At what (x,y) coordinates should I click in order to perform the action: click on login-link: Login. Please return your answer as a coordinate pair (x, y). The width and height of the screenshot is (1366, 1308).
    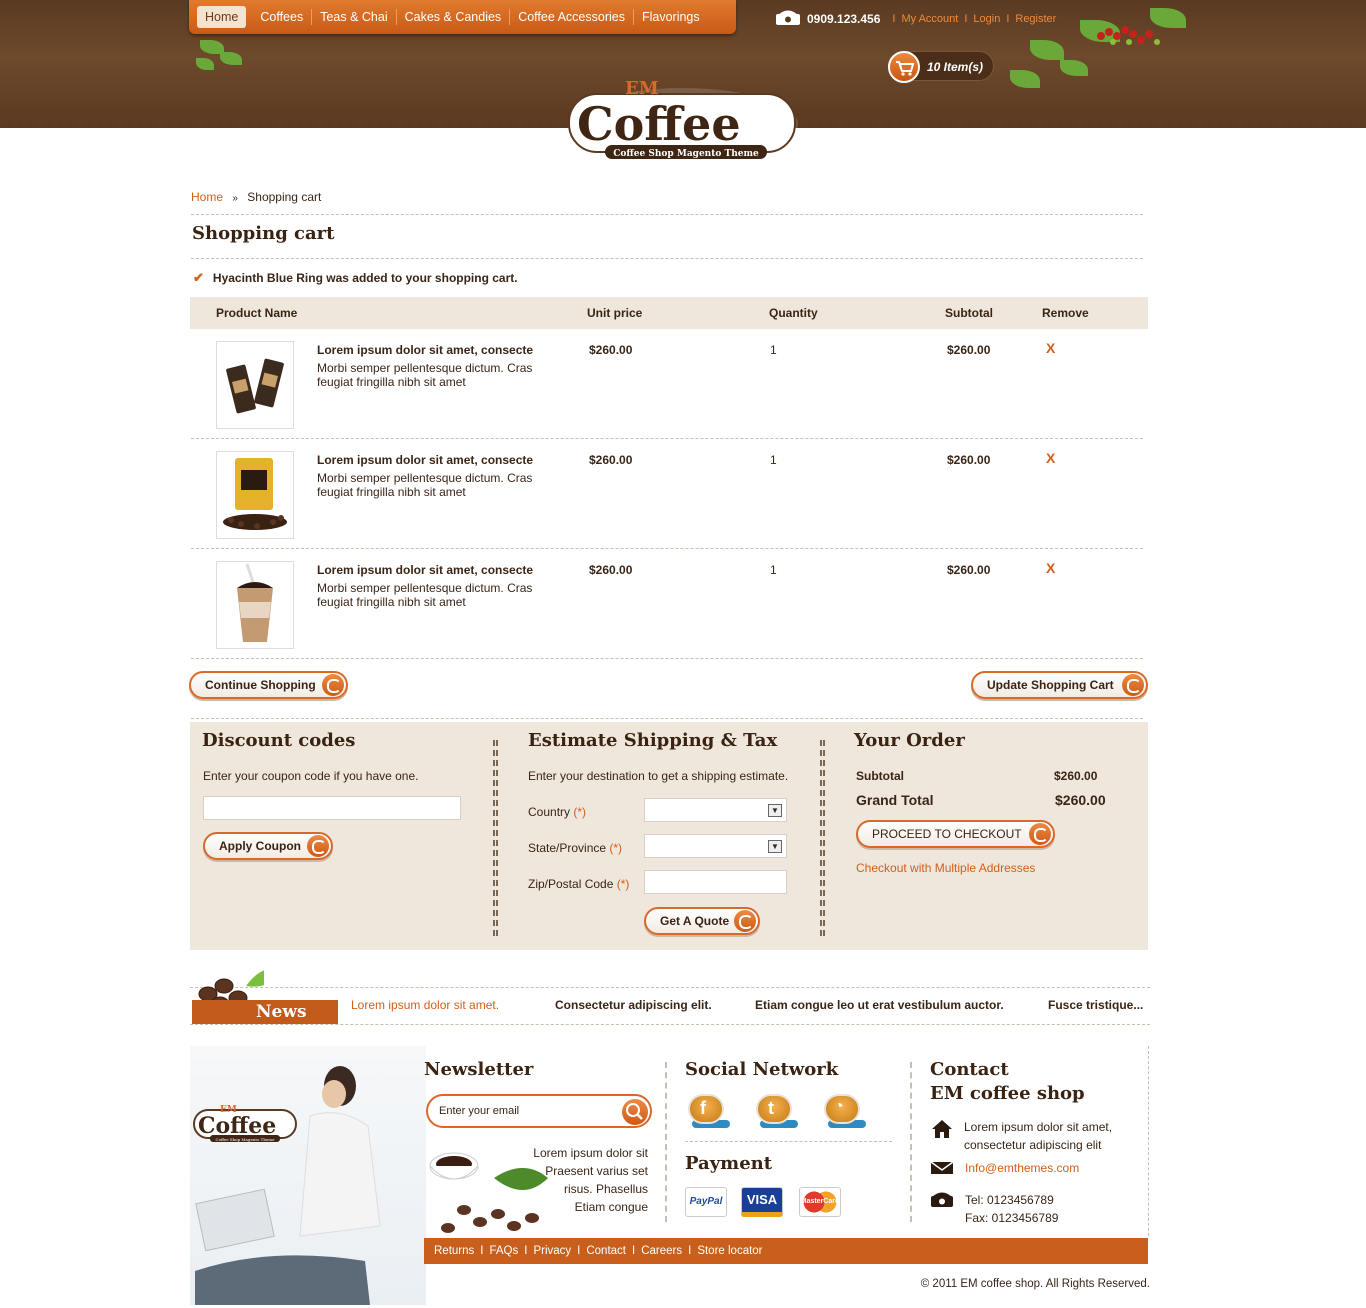
    Looking at the image, I should click on (986, 19).